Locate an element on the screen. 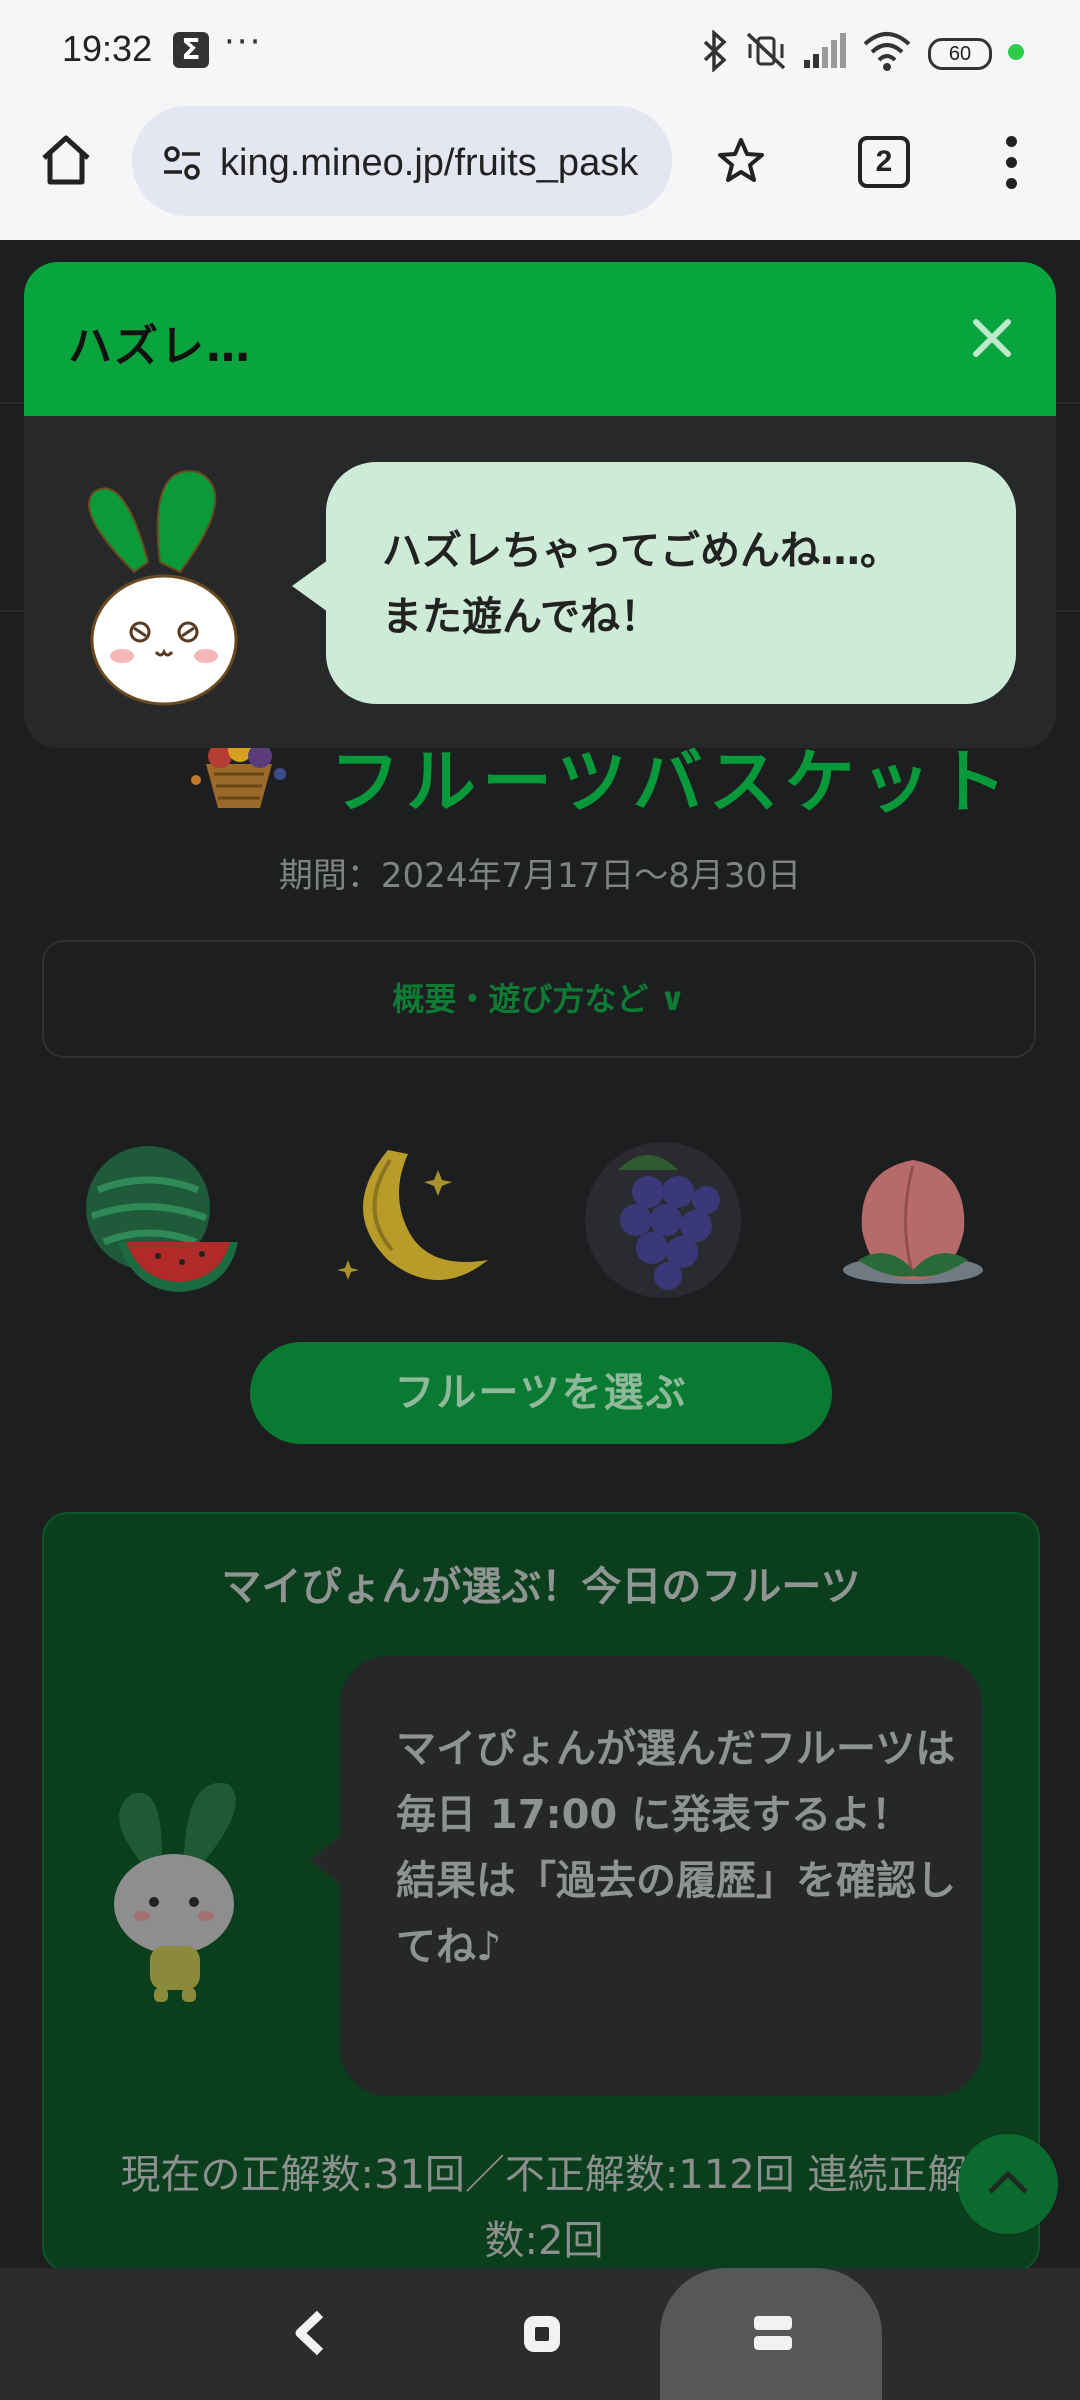 Image resolution: width=1080 pixels, height=2400 pixels. answer-stats: 現在の正解数:31回／不正解数:112回 連続正解数:2回 is located at coordinates (544, 2208).